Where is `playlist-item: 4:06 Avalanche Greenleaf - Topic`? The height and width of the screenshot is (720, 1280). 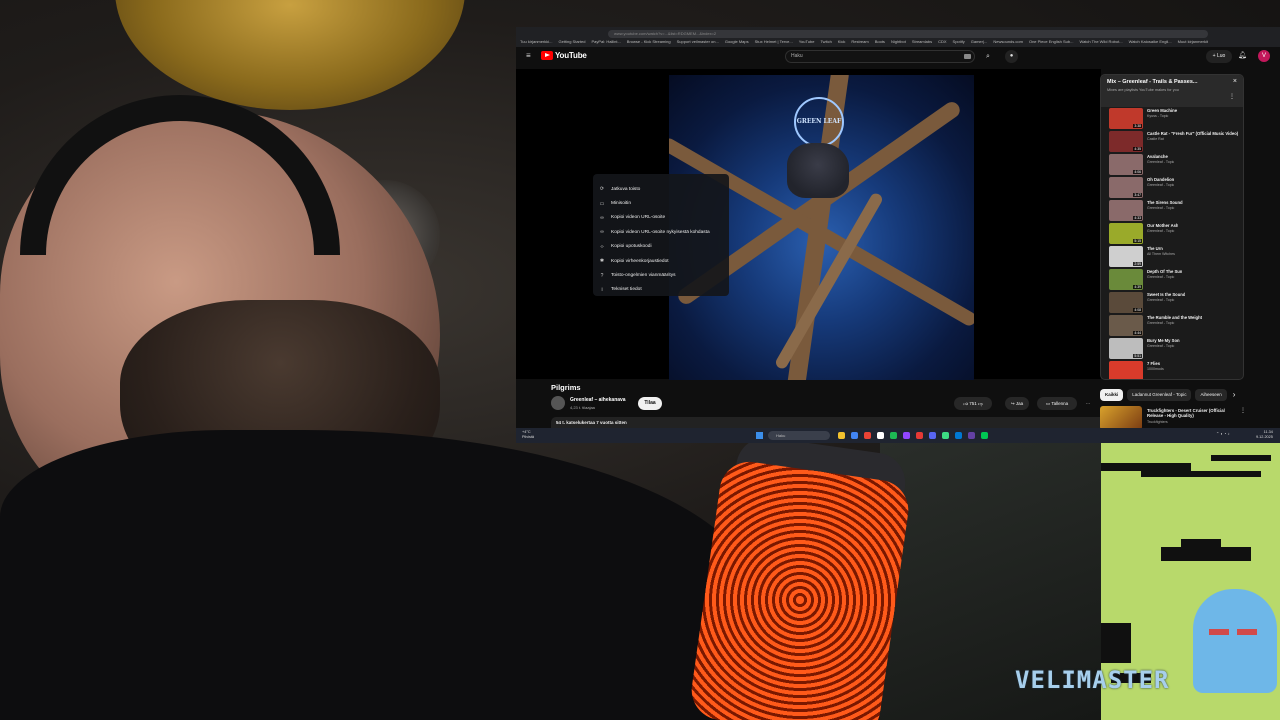 playlist-item: 4:06 Avalanche Greenleaf - Topic is located at coordinates (1172, 164).